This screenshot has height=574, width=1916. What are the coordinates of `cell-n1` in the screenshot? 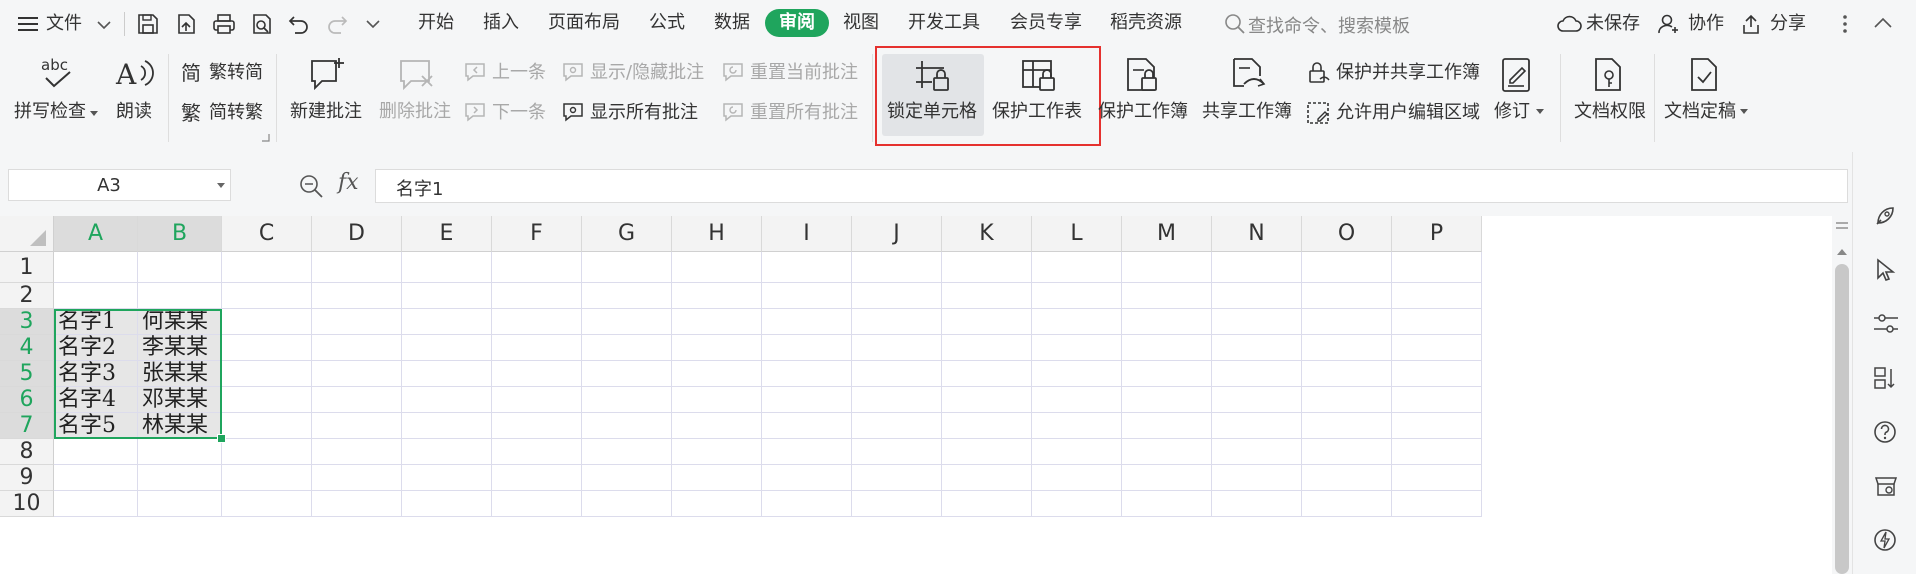 It's located at (1257, 267).